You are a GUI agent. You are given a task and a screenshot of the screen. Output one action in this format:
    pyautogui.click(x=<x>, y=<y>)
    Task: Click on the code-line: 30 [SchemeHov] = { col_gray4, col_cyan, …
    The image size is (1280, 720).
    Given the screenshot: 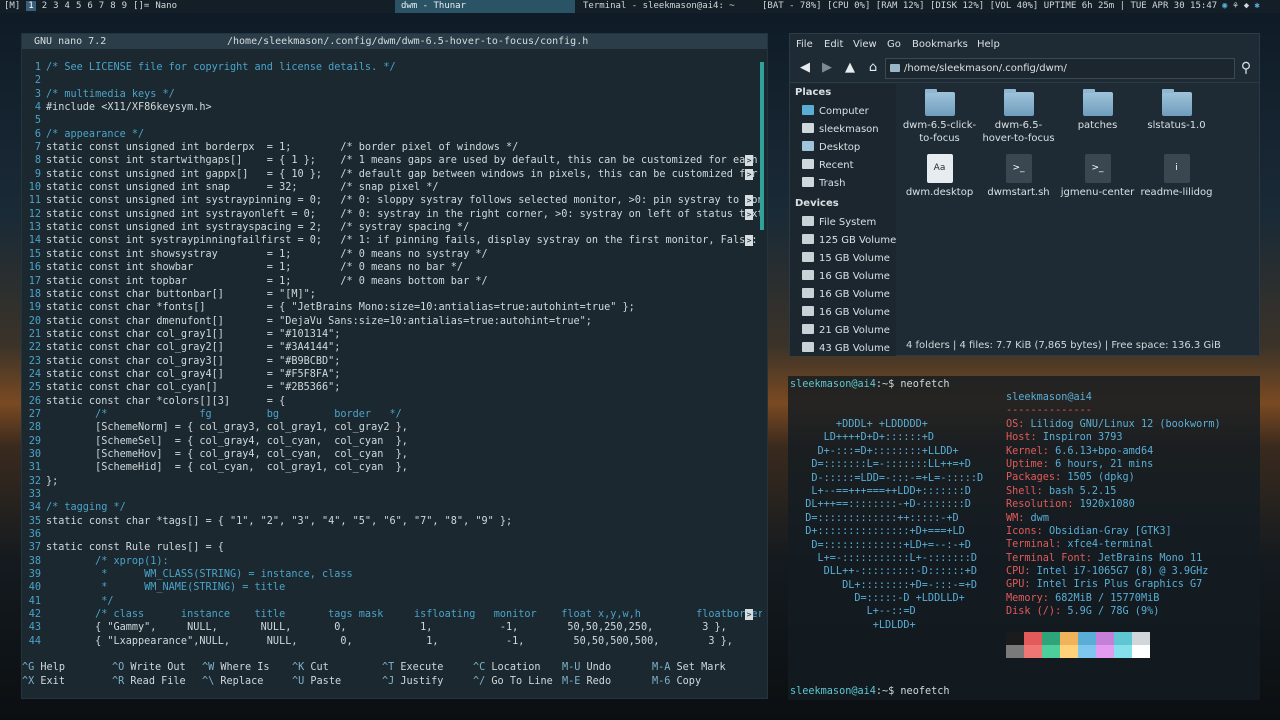 What is the action you would take?
    pyautogui.click(x=392, y=454)
    